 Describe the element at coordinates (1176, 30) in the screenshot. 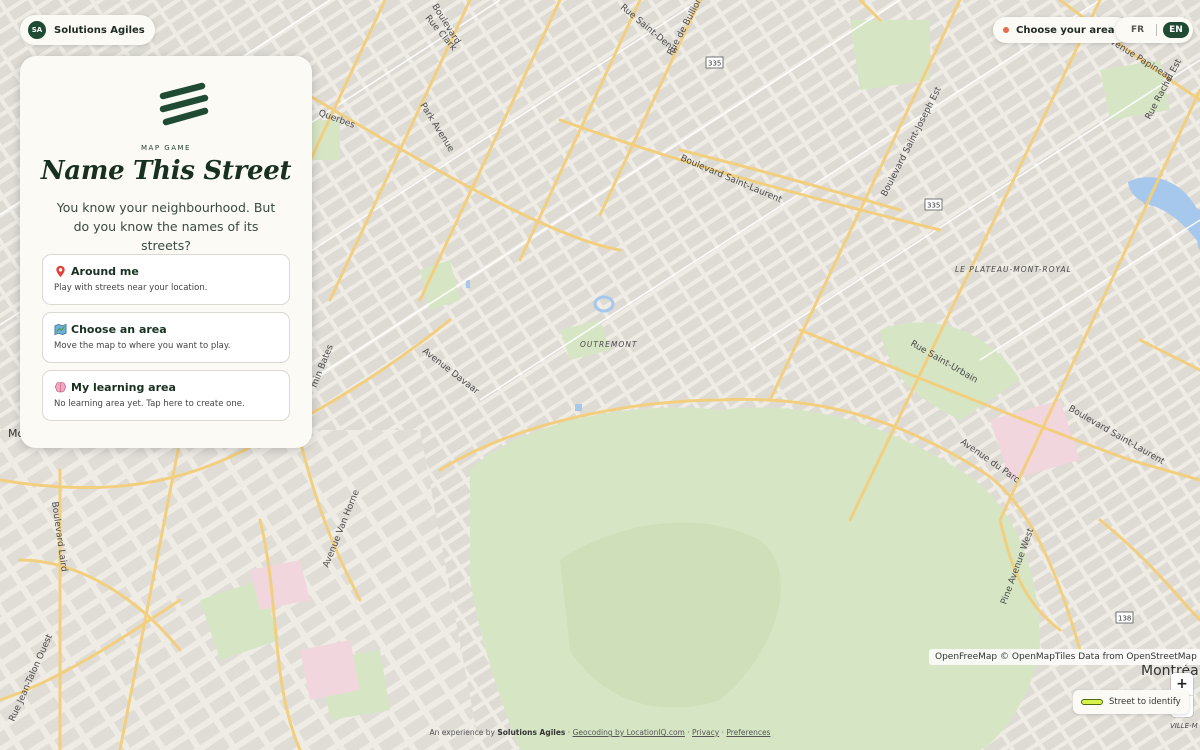

I see `lang-en-button: EN` at that location.